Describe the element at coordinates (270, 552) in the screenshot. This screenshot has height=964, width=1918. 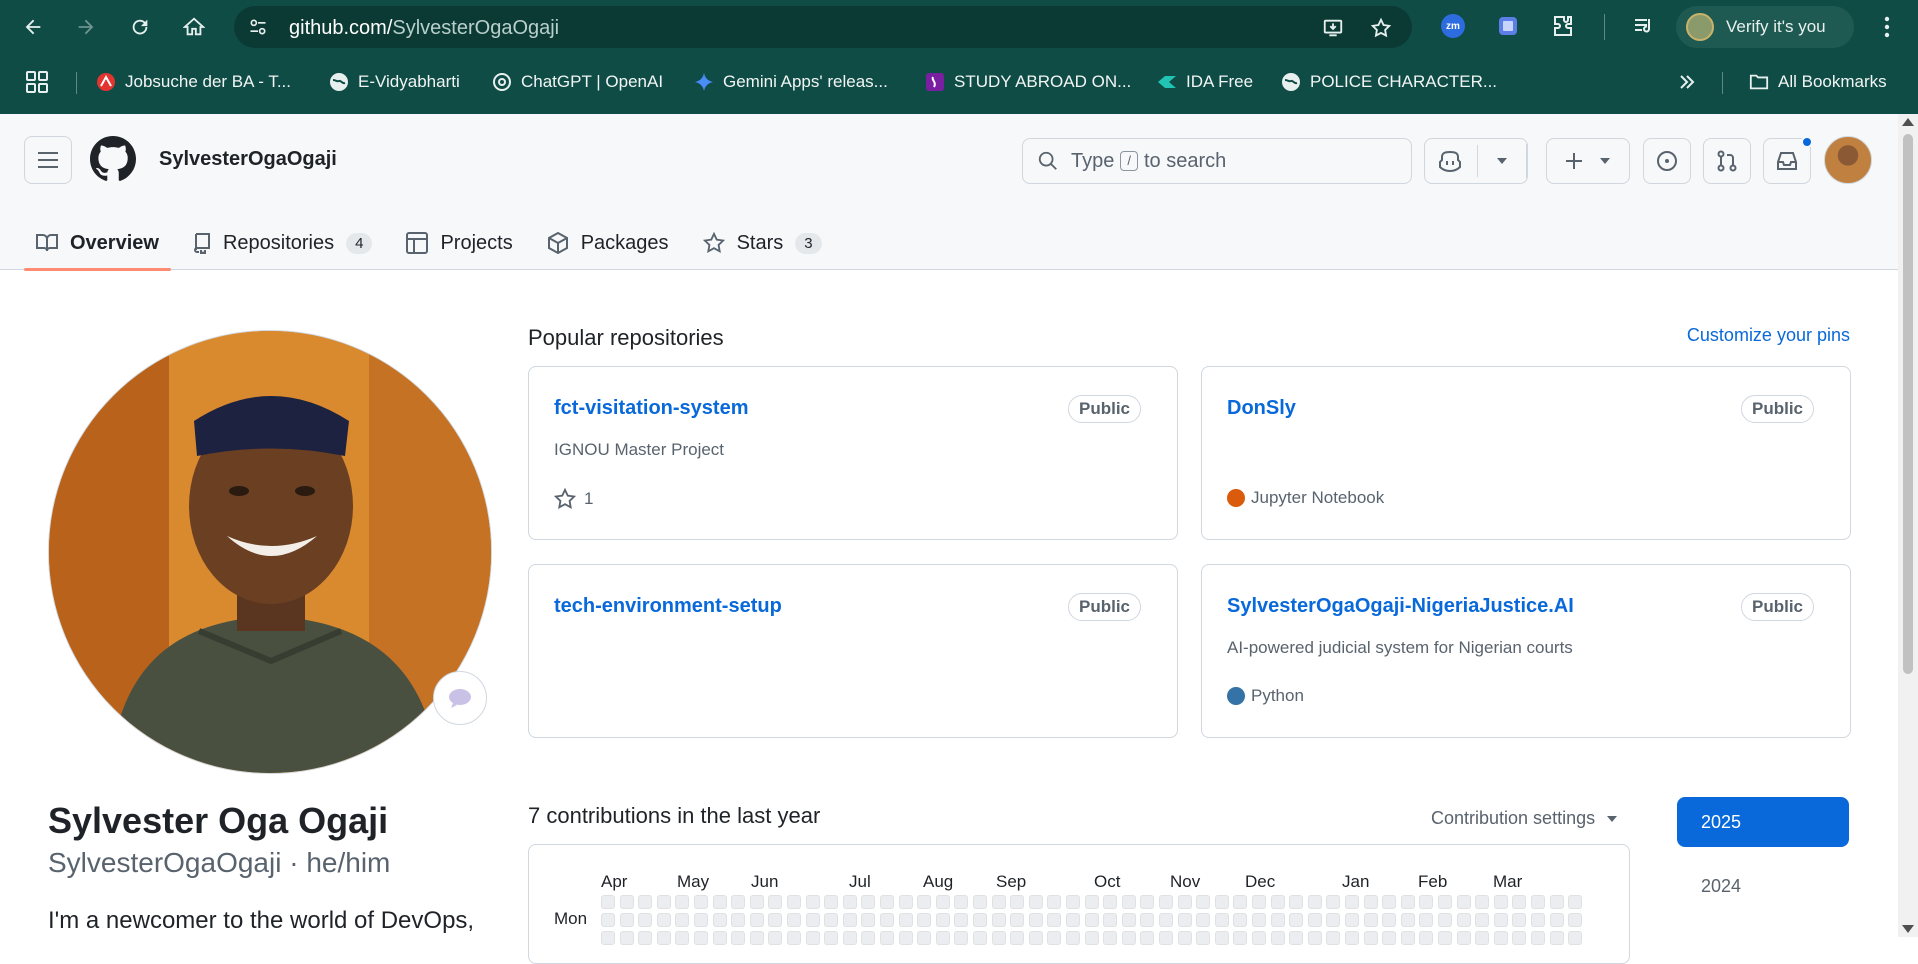
I see `profile-avatar-large` at that location.